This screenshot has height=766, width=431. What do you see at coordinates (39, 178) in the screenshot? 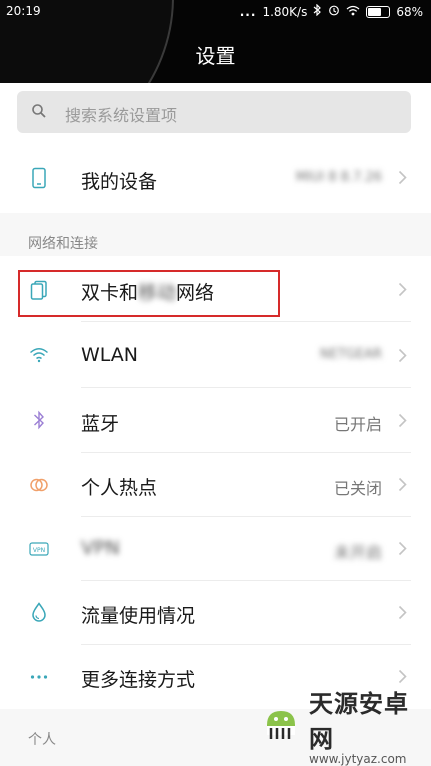
I see `phone-icon` at bounding box center [39, 178].